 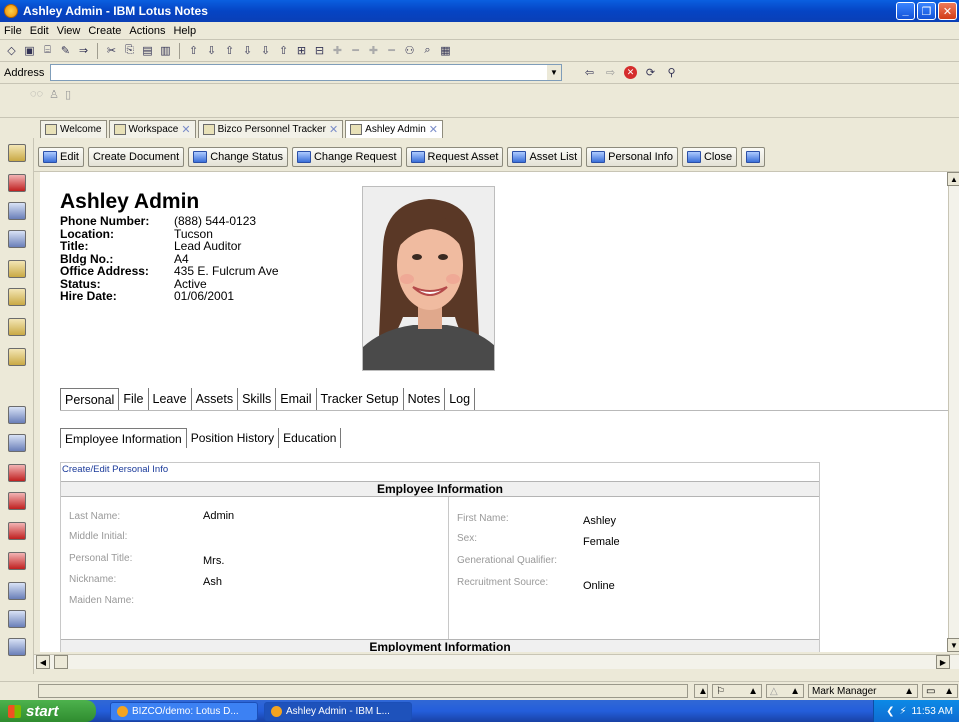 What do you see at coordinates (17, 239) in the screenshot?
I see `todo-bookmark-icon` at bounding box center [17, 239].